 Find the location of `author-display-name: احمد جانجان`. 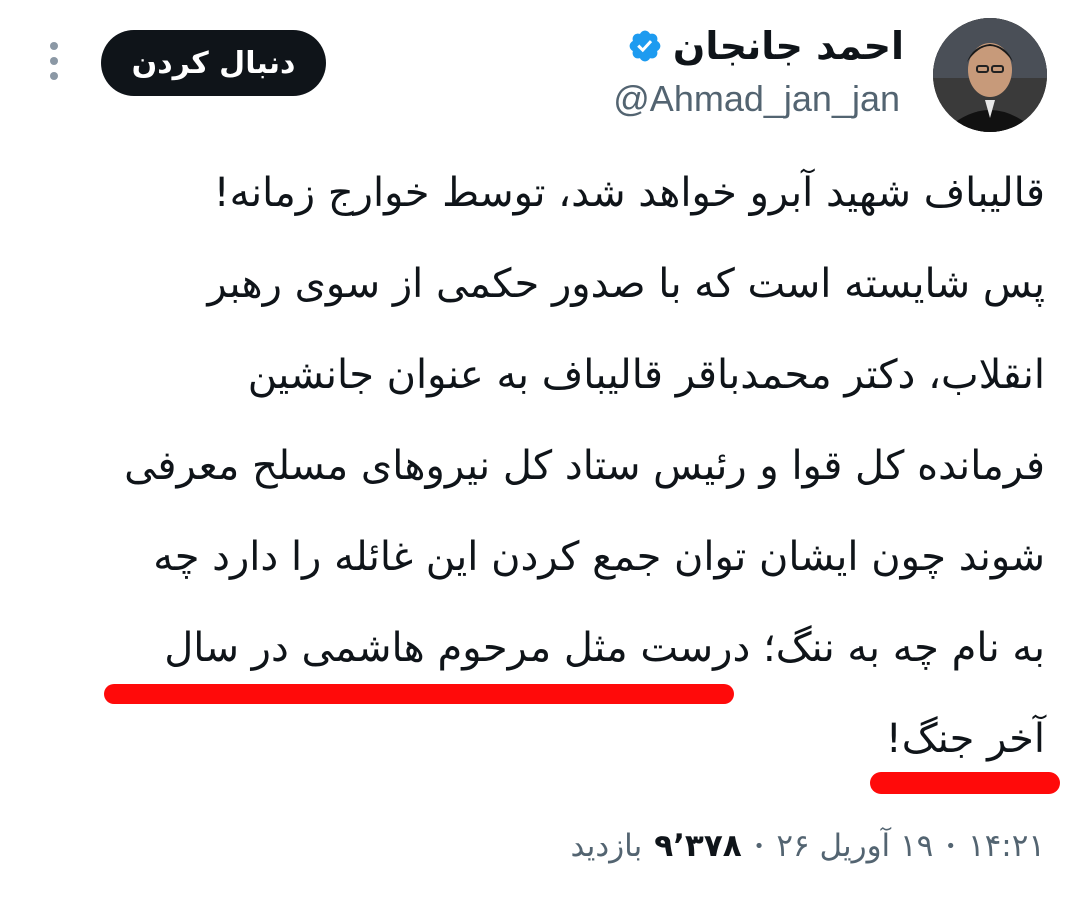

author-display-name: احمد جانجان is located at coordinates (788, 46).